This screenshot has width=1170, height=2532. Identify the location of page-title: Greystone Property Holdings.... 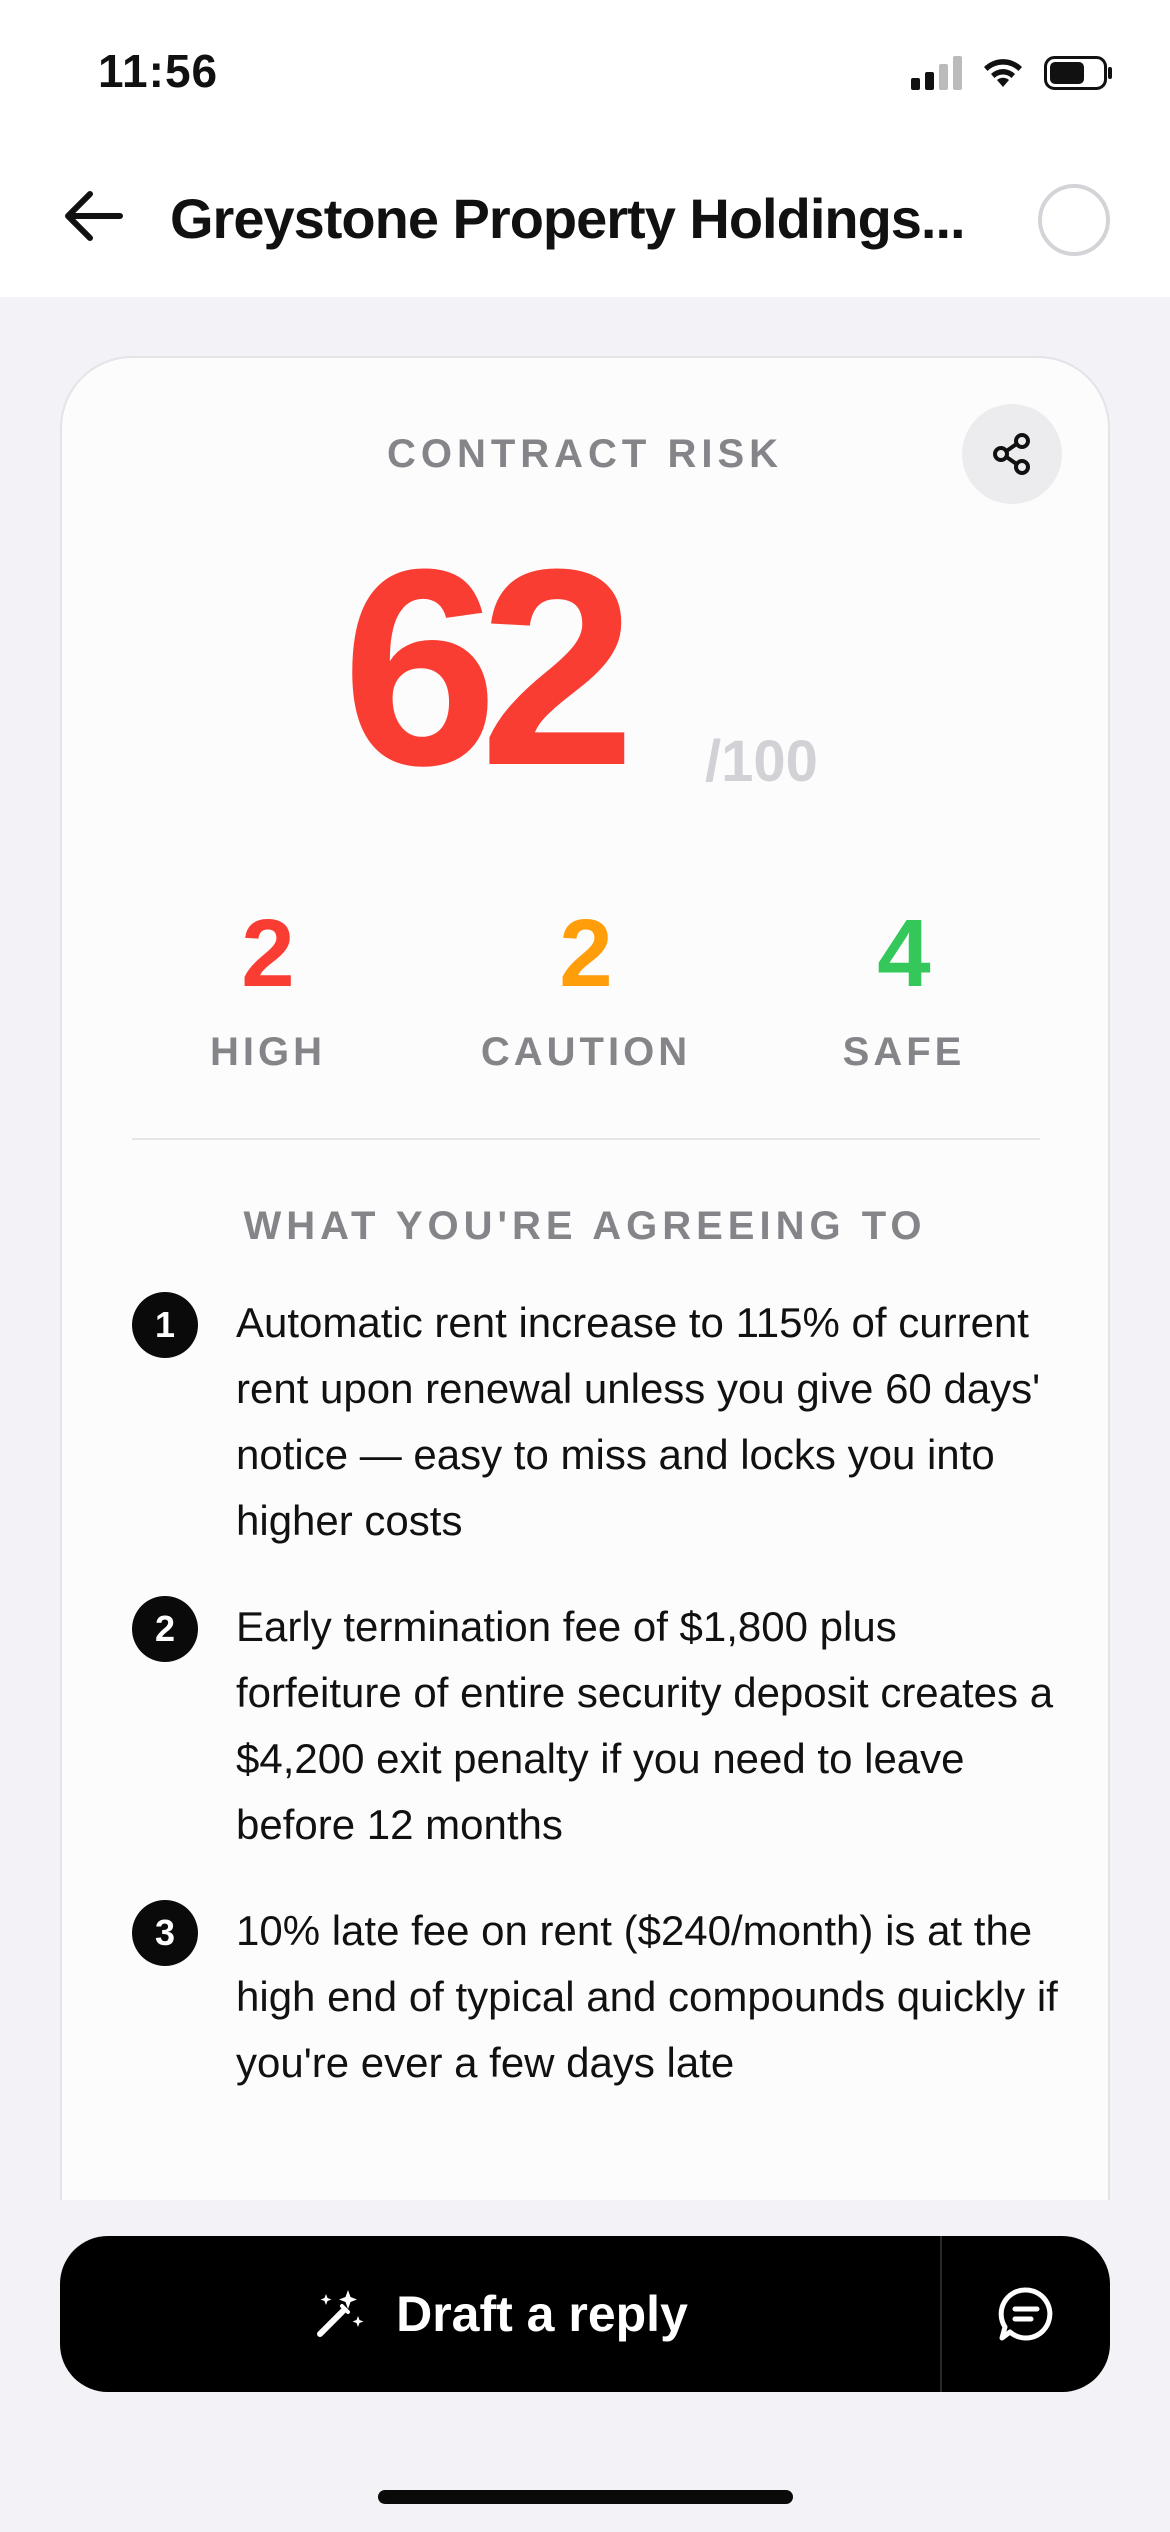
(568, 218).